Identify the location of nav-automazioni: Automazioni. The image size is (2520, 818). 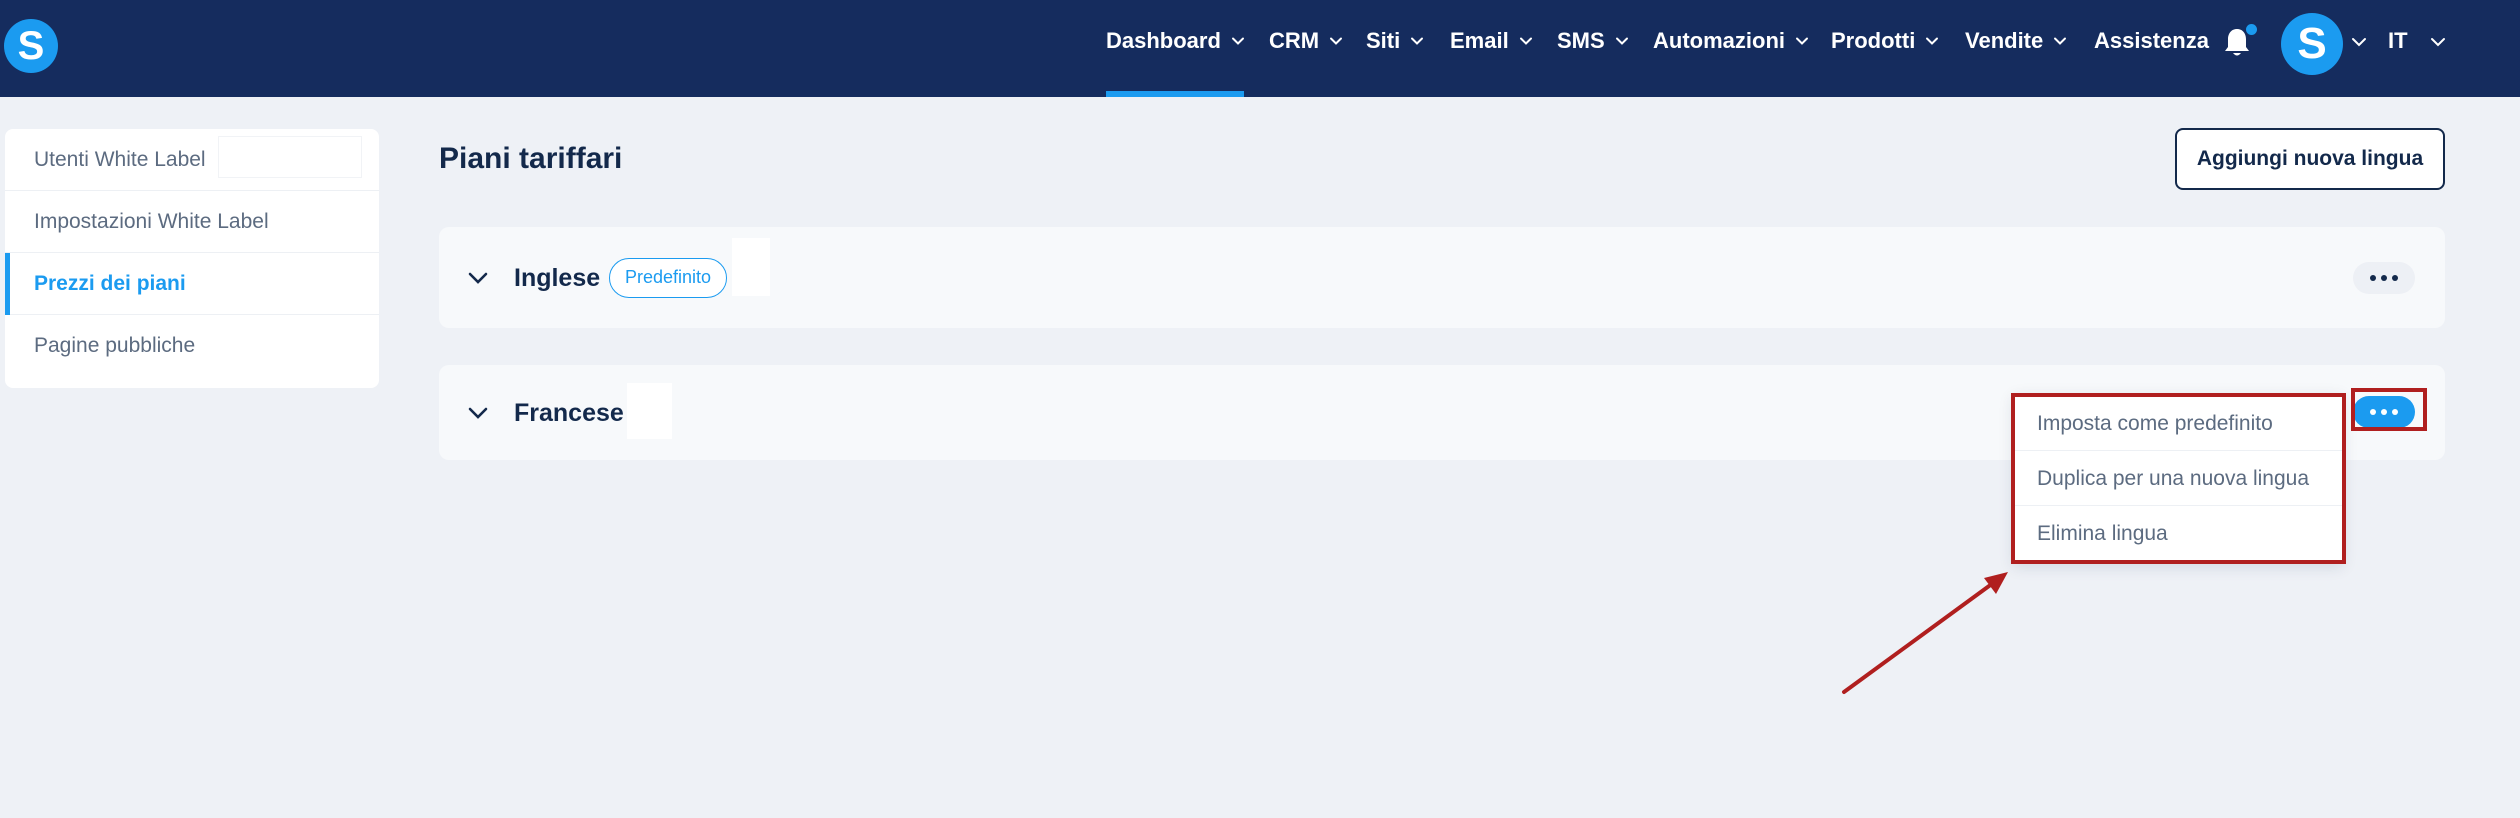
(1731, 41).